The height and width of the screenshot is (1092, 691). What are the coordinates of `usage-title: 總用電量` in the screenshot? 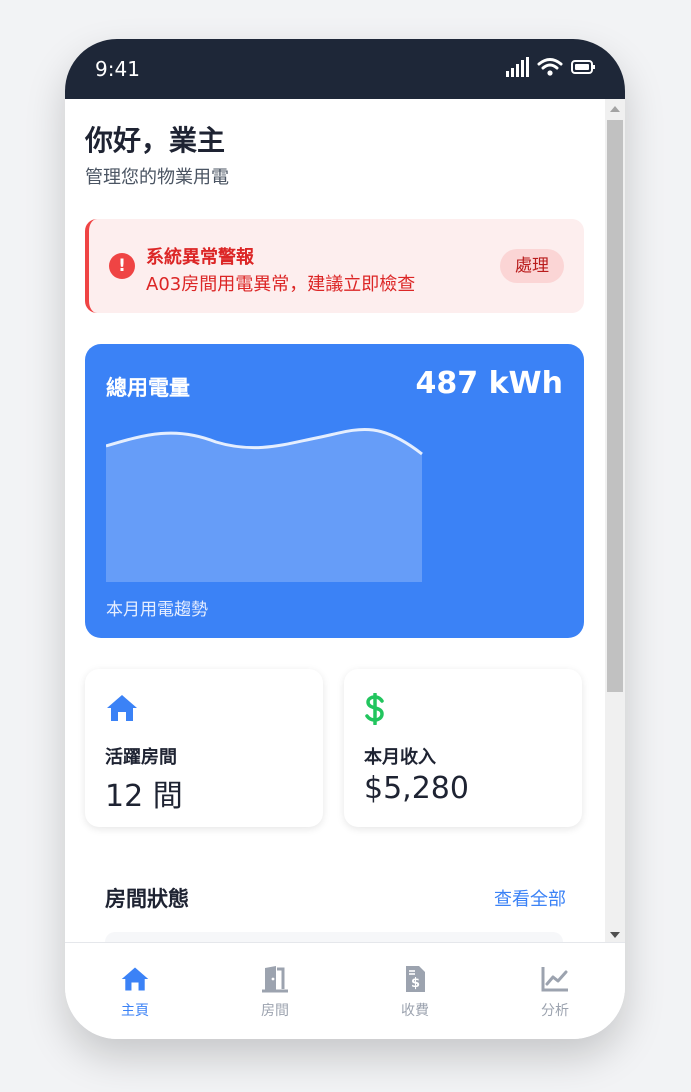 It's located at (148, 388).